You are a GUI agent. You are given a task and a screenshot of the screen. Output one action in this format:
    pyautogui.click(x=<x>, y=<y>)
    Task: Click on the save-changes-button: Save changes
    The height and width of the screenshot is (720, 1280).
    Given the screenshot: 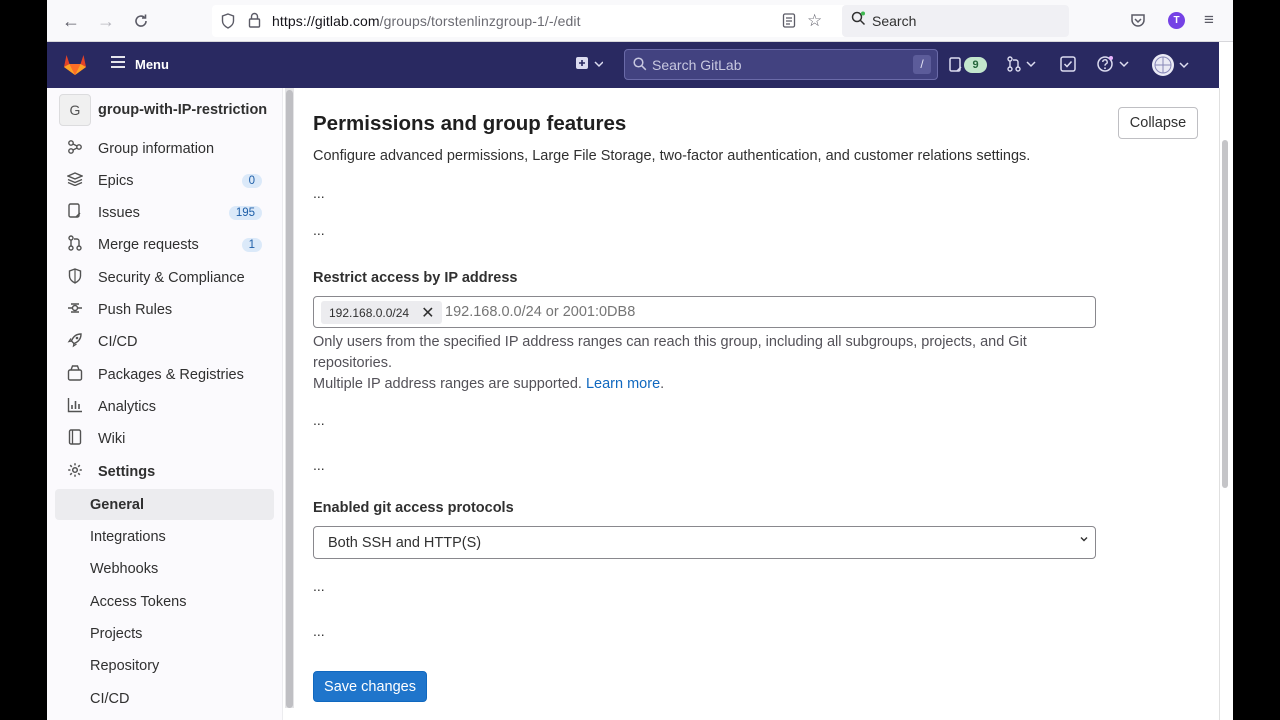 What is the action you would take?
    pyautogui.click(x=370, y=686)
    